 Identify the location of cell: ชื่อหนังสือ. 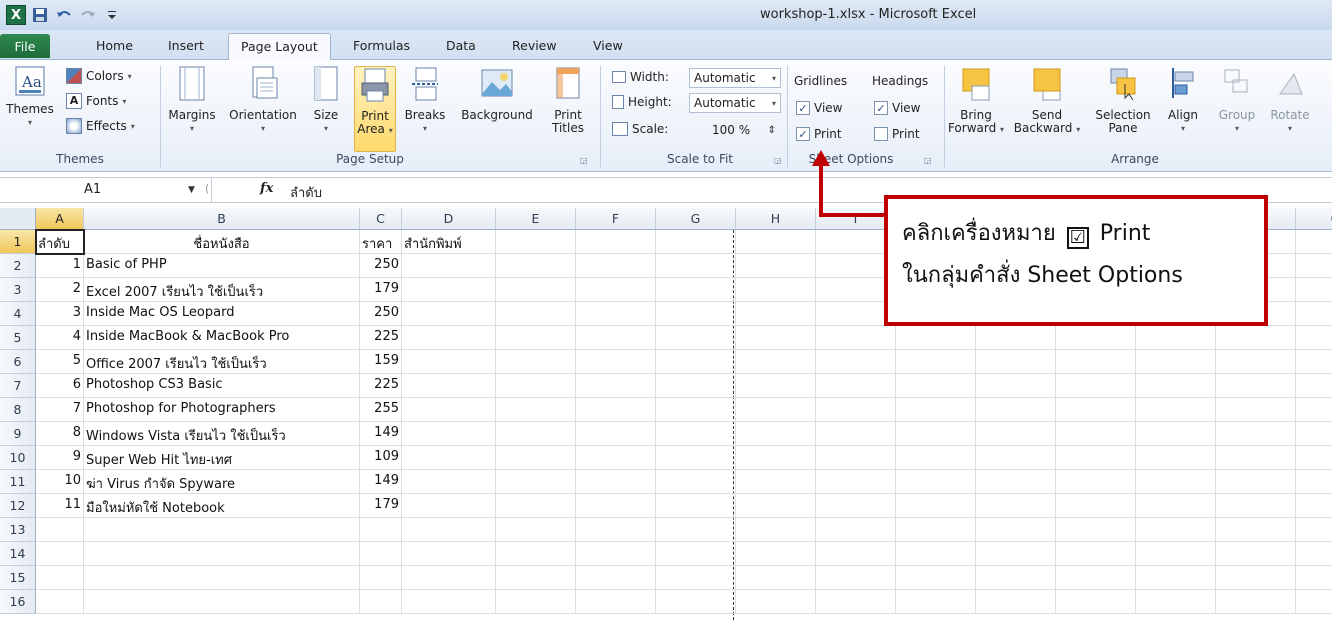
(222, 242).